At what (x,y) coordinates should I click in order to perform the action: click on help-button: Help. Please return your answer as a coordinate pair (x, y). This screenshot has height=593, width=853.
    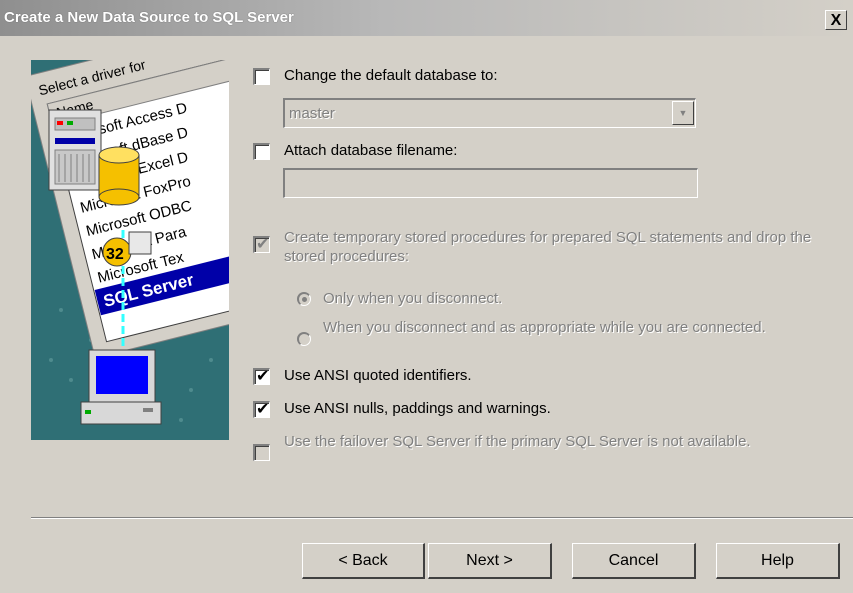
    Looking at the image, I should click on (778, 561).